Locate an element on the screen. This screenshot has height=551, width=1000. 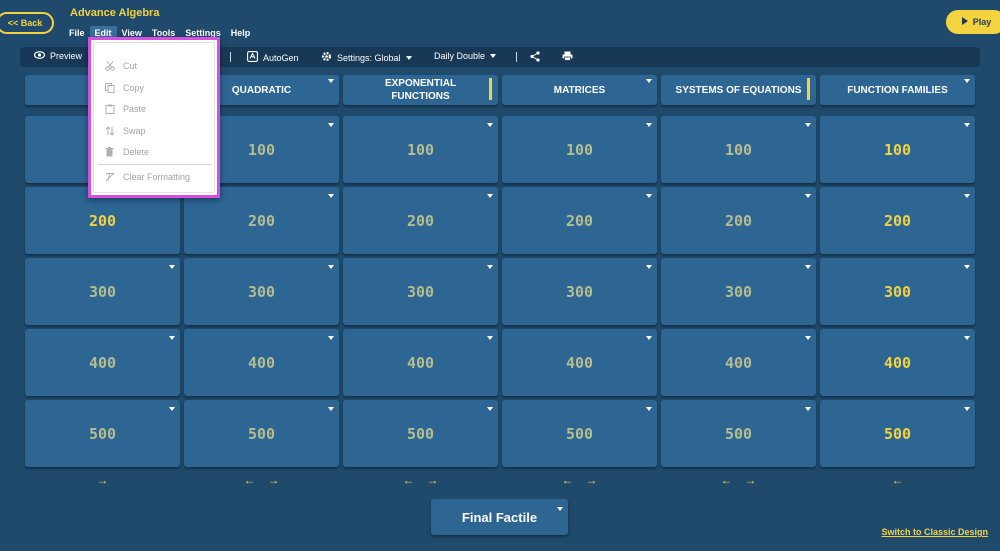
preview-button: Preview is located at coordinates (57, 56).